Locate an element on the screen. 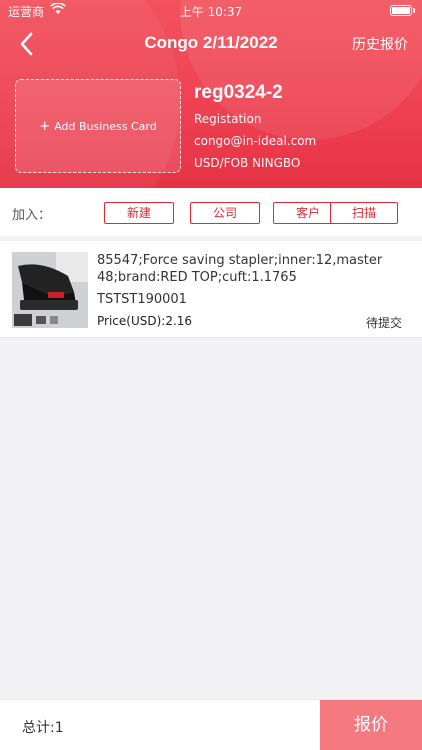  product-code: TSTST190001 is located at coordinates (142, 299).